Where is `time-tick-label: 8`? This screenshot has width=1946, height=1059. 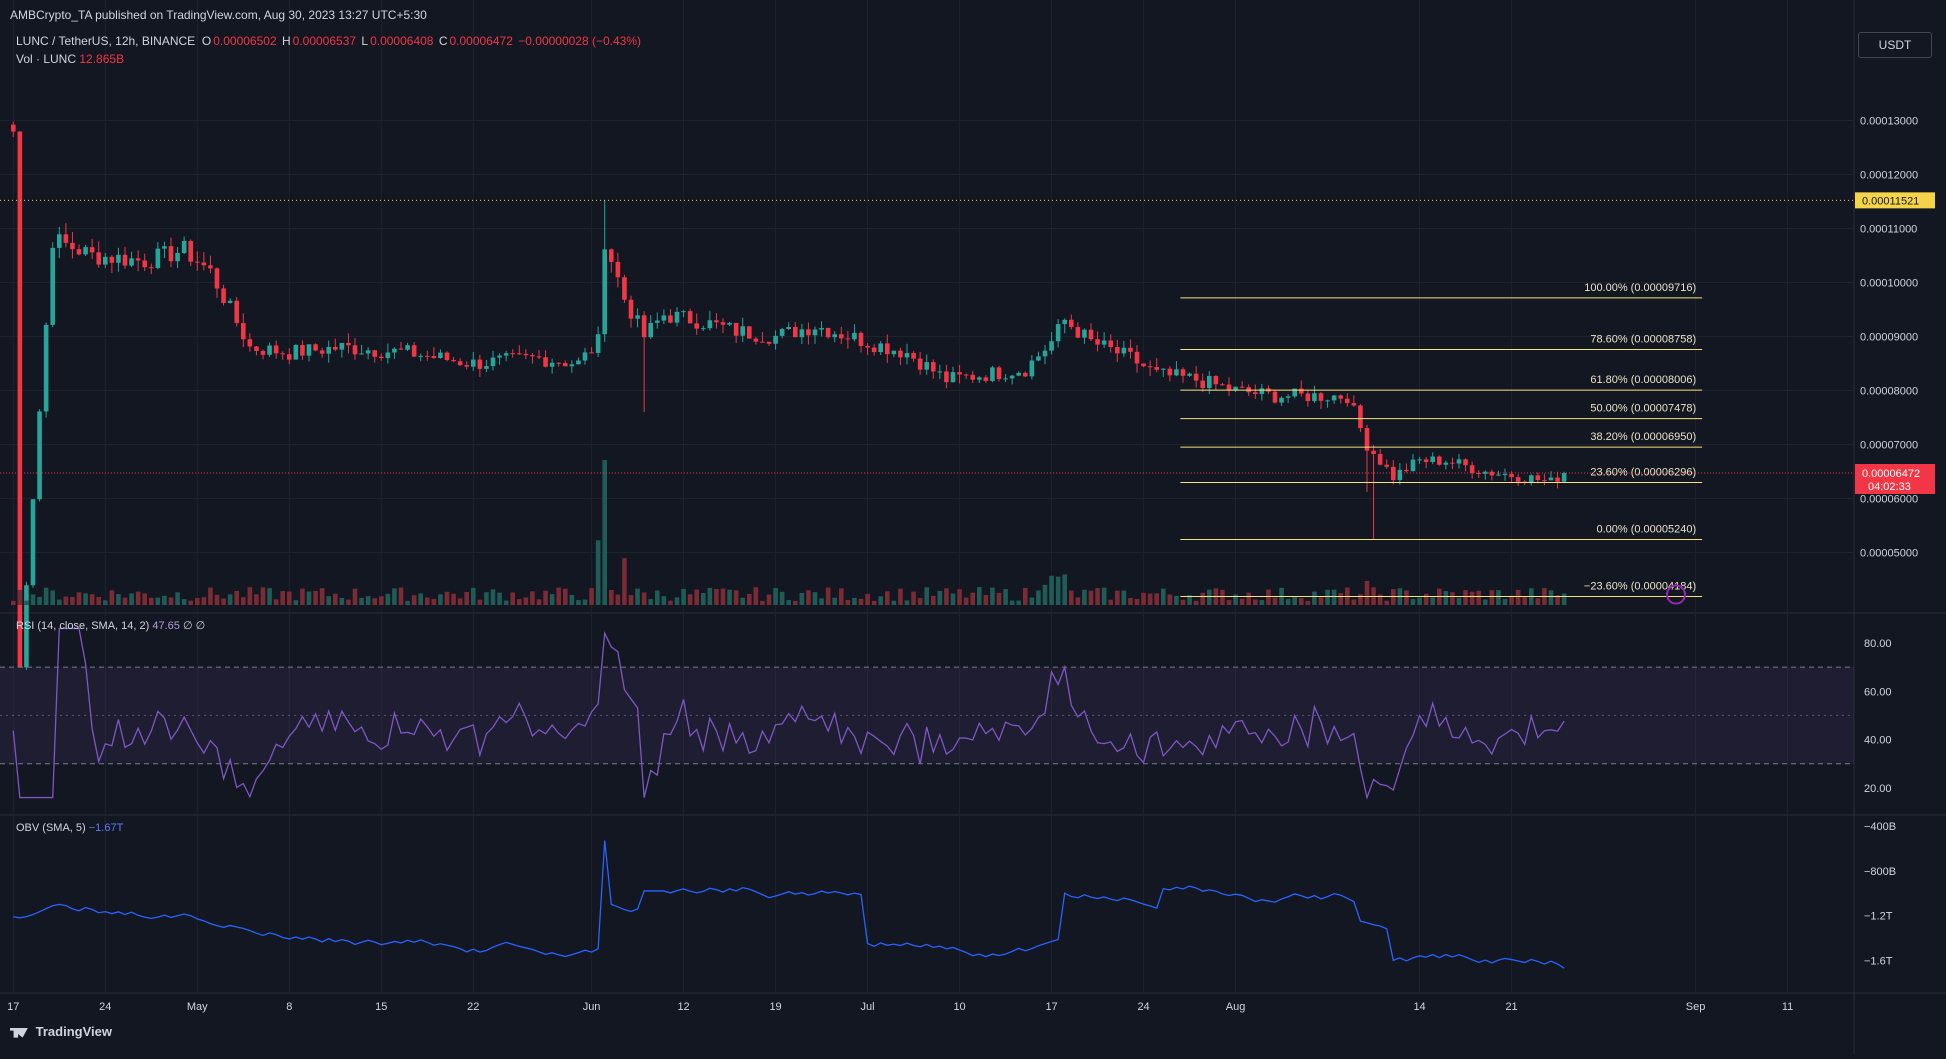 time-tick-label: 8 is located at coordinates (289, 1007).